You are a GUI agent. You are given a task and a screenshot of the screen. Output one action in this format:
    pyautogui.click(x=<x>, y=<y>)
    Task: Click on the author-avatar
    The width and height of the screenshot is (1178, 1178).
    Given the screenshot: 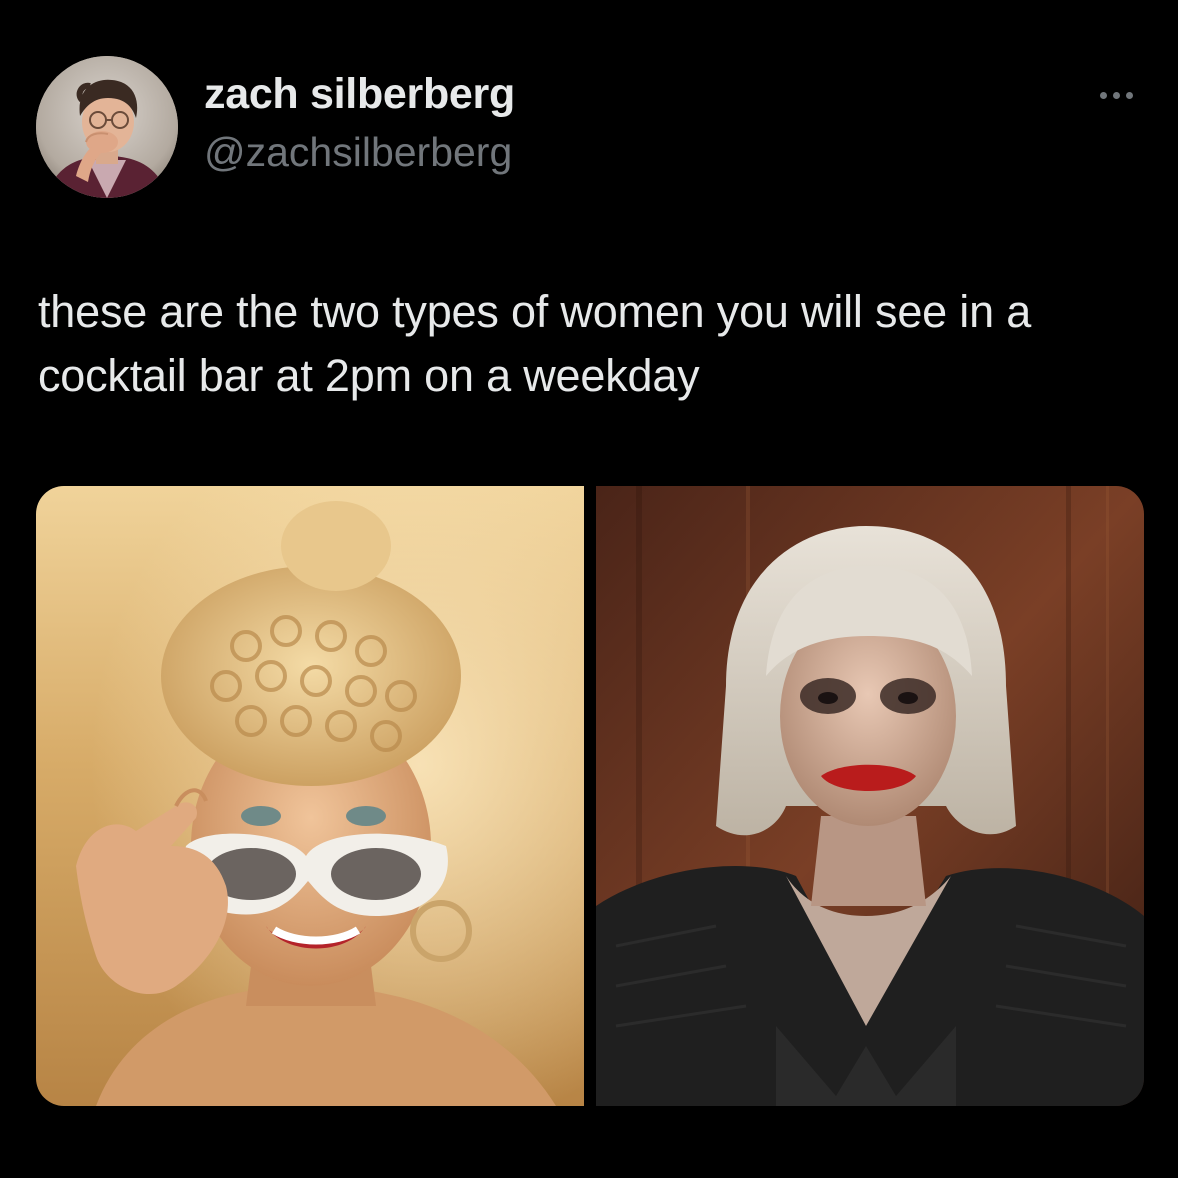 What is the action you would take?
    pyautogui.click(x=107, y=127)
    